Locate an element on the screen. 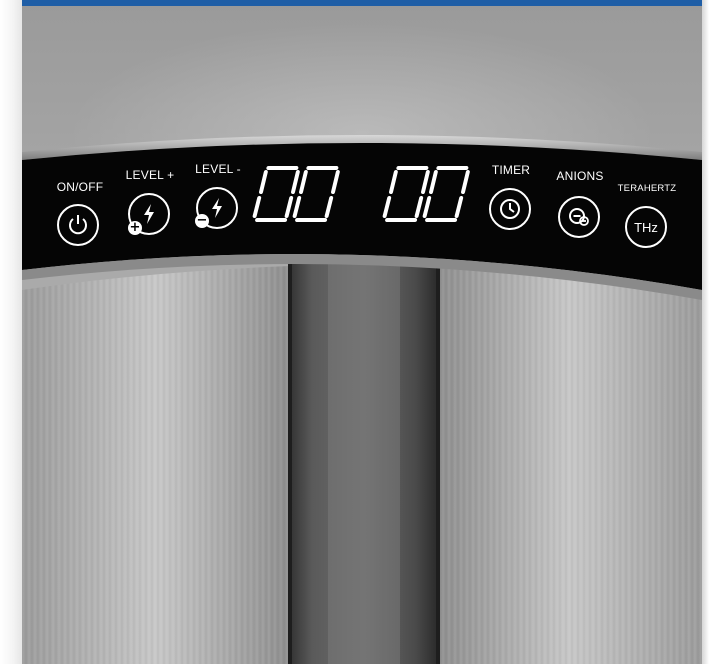 This screenshot has width=709, height=664. plus-badge-icon: + is located at coordinates (135, 227).